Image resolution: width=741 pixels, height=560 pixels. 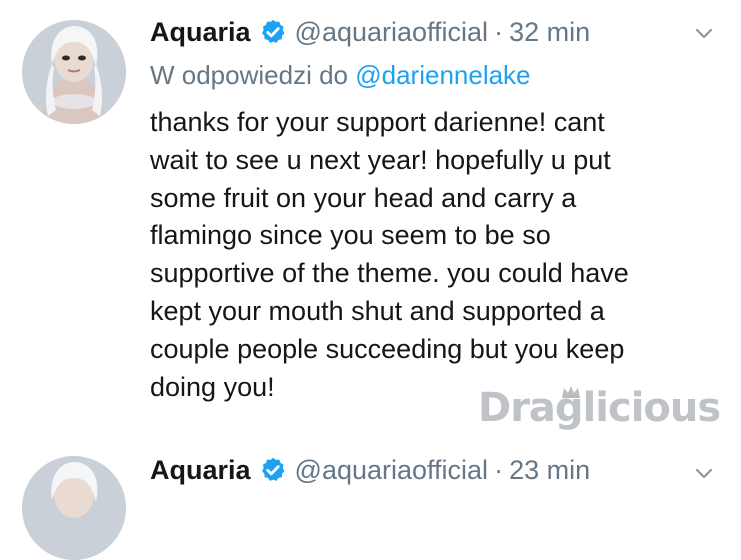 I want to click on crown-icon, so click(x=571, y=392).